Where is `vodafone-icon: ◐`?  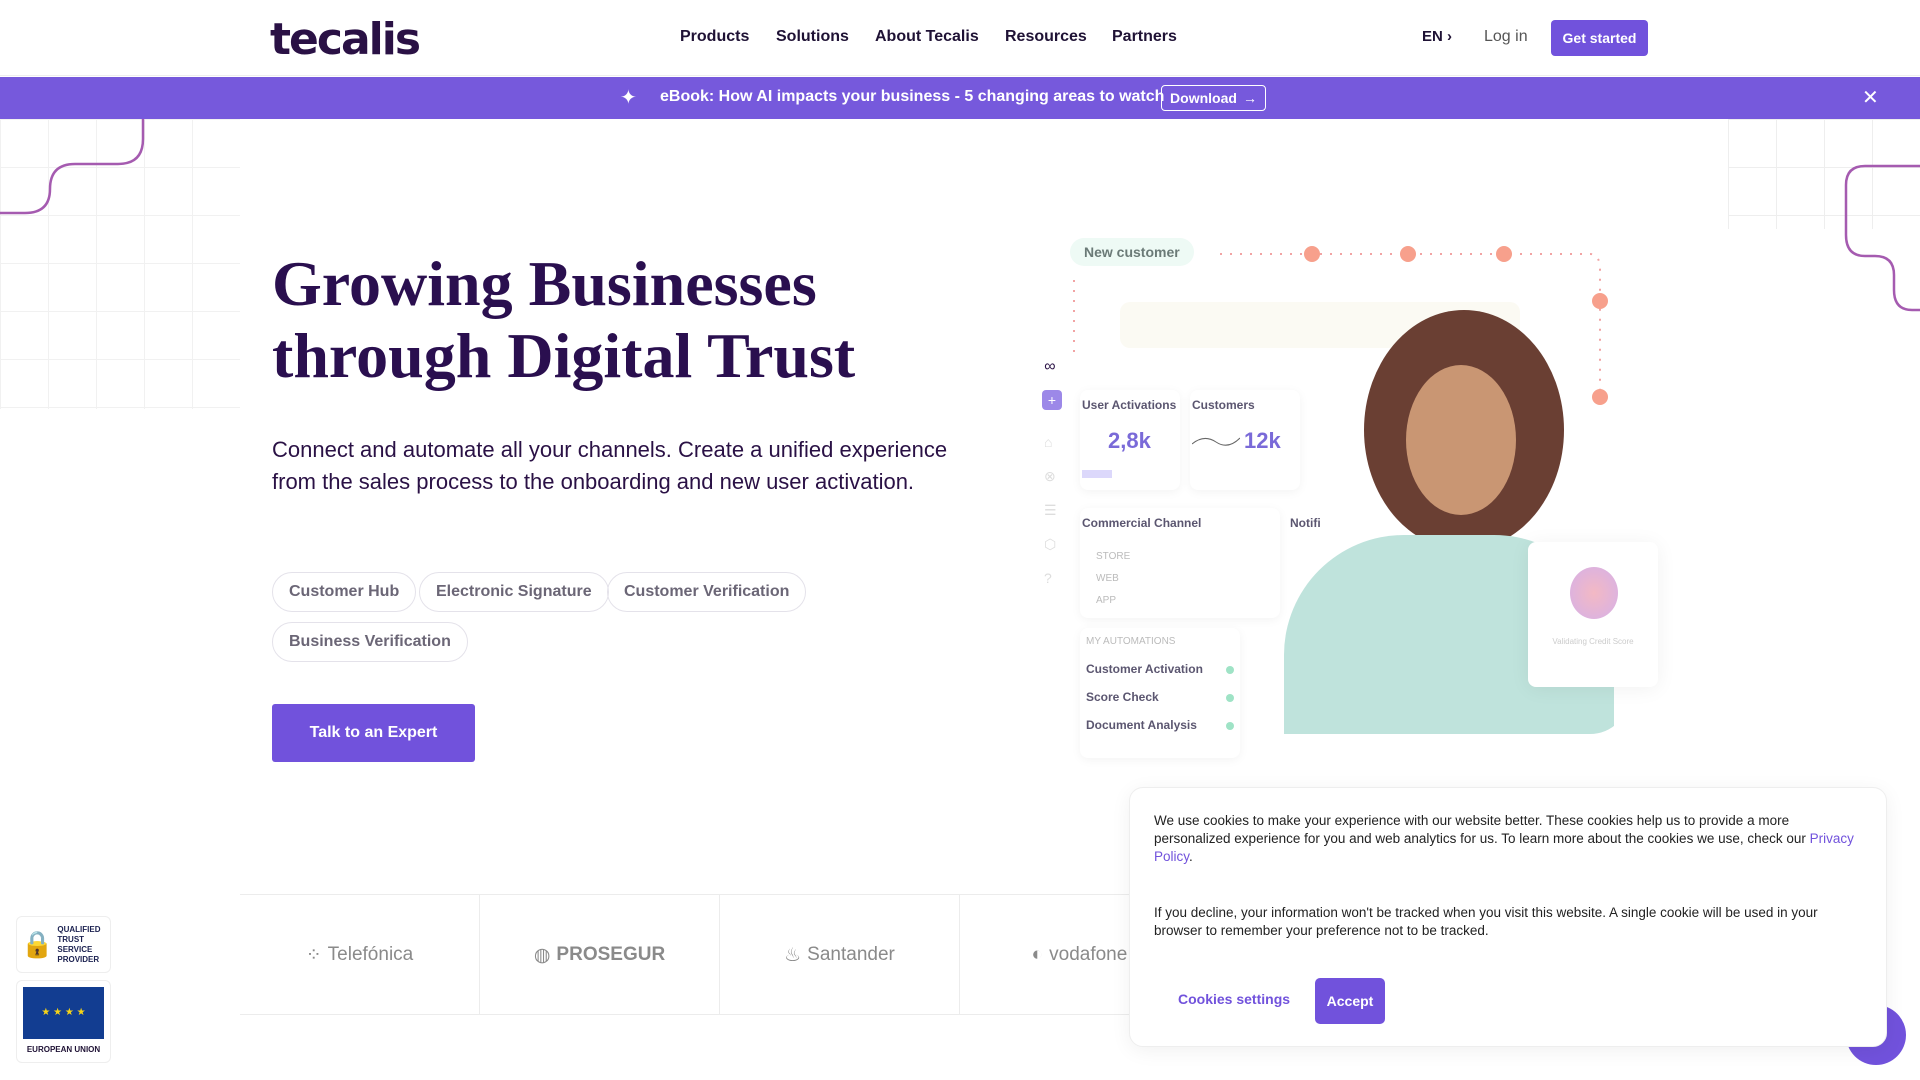 vodafone-icon: ◐ is located at coordinates (1037, 954).